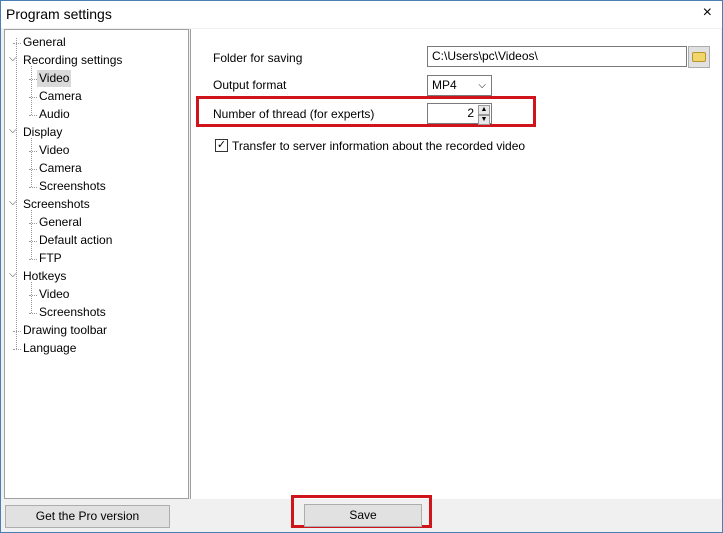 This screenshot has height=533, width=723. What do you see at coordinates (72, 60) in the screenshot?
I see `tree-item: Recording settings` at bounding box center [72, 60].